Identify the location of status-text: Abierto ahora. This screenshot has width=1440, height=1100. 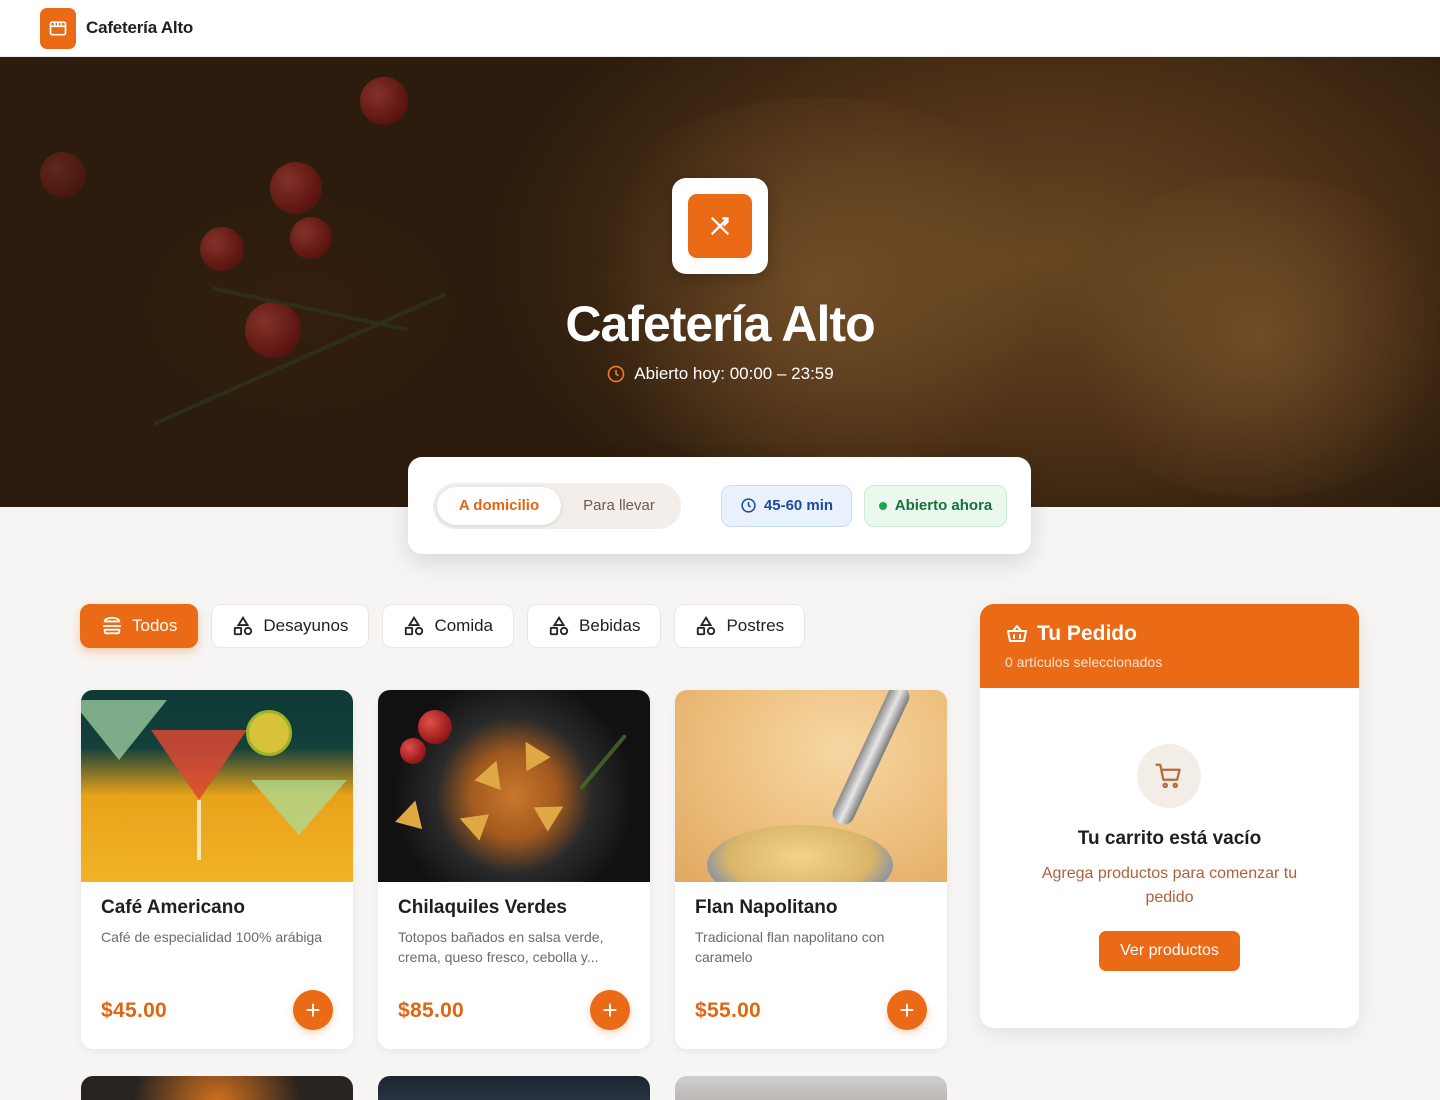
(943, 505).